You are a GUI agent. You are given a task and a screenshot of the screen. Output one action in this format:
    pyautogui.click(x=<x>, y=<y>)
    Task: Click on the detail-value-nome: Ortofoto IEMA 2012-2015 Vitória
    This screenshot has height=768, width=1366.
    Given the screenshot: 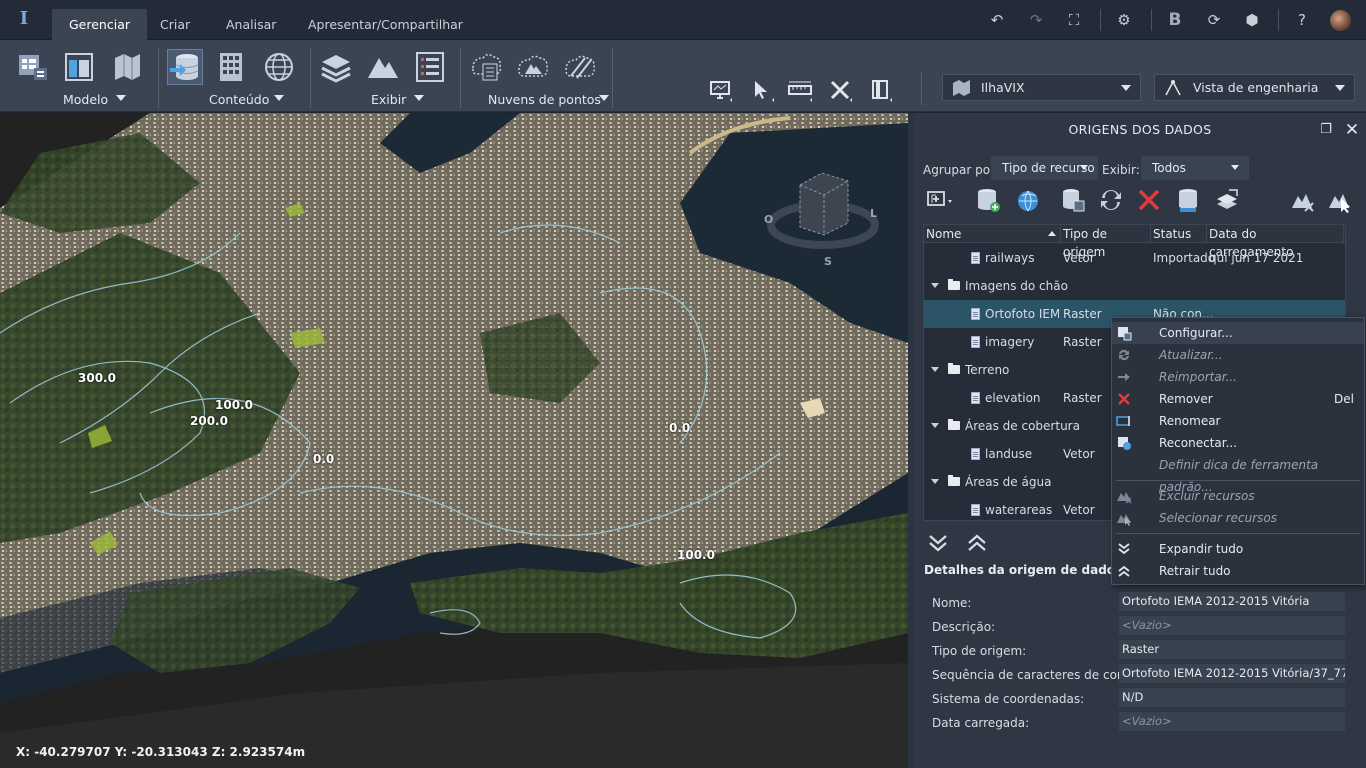 What is the action you would take?
    pyautogui.click(x=1232, y=601)
    